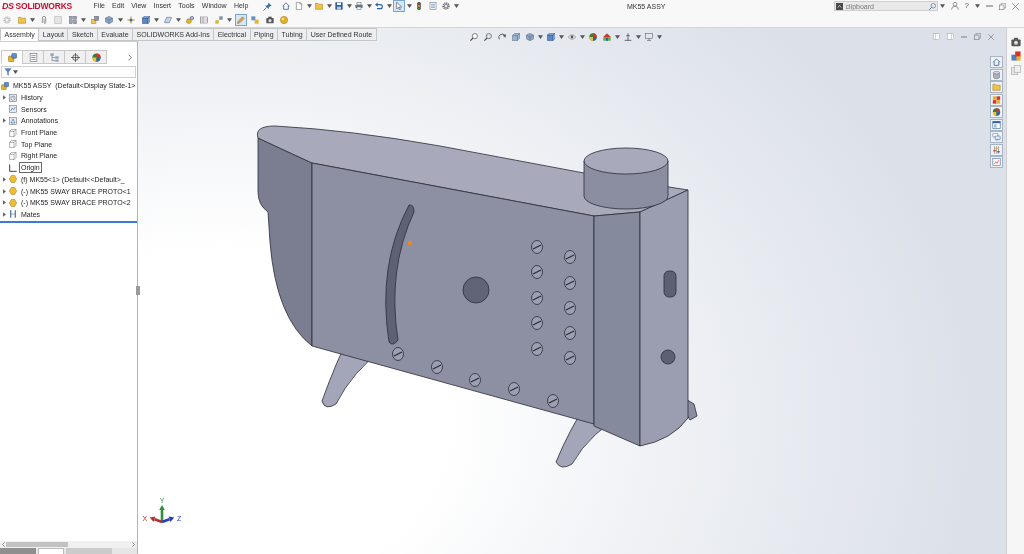 The image size is (1024, 554). Describe the element at coordinates (94, 19) in the screenshot. I see `overlapping-squares-icon` at that location.